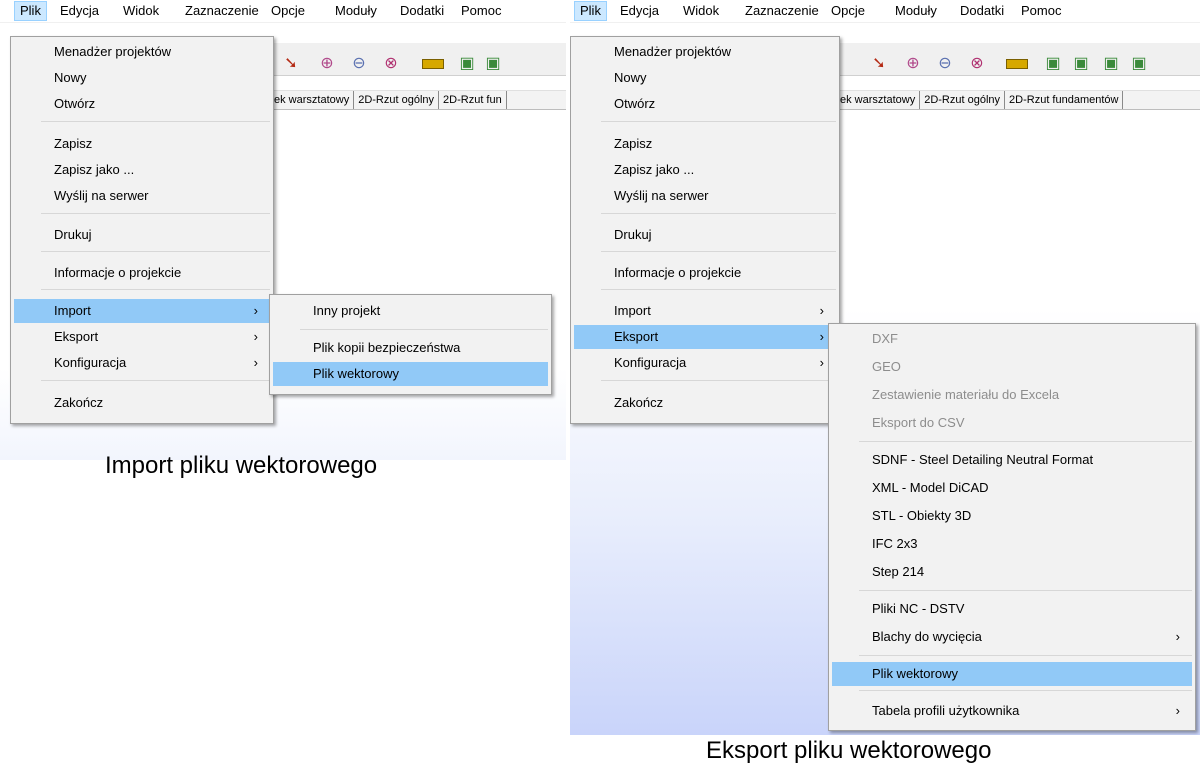 Image resolution: width=1200 pixels, height=774 pixels. What do you see at coordinates (418, 59) in the screenshot?
I see `toolbar: ➘ ⊕ ⊖ ⊗ ▣ ▣` at bounding box center [418, 59].